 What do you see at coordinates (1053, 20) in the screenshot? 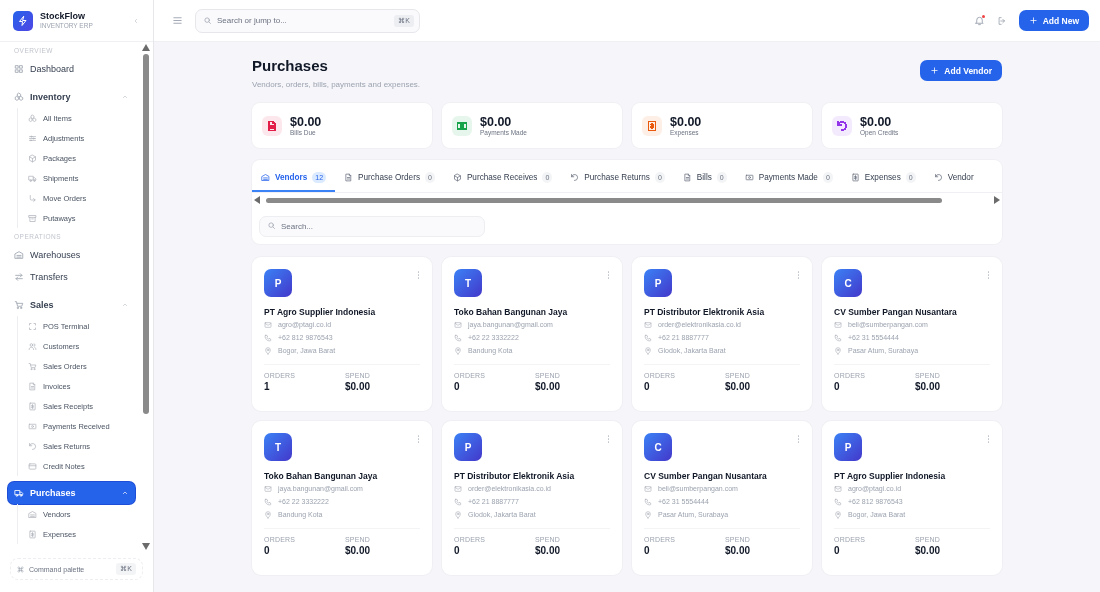
I see `add-new-button: Add New` at bounding box center [1053, 20].